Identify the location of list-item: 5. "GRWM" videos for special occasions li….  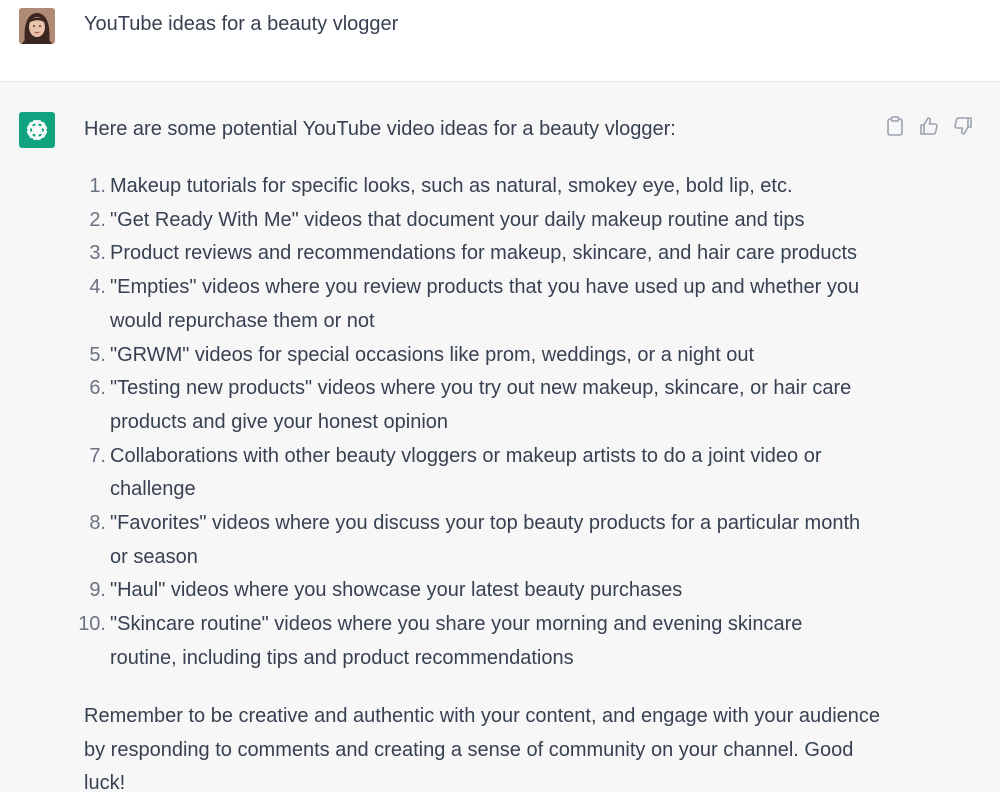
(479, 356).